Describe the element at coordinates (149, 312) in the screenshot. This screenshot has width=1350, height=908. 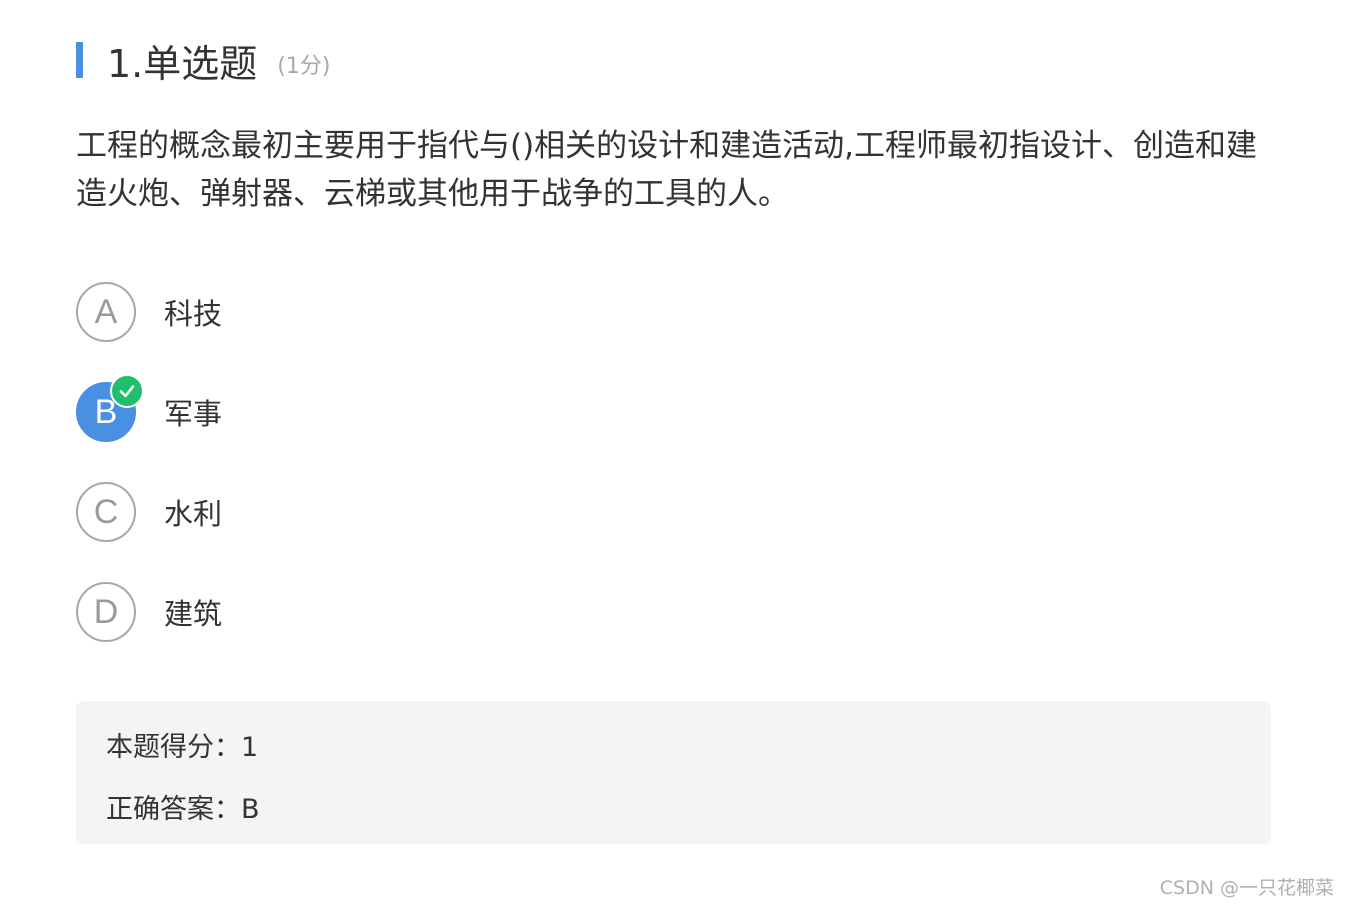
I see `option-a: A 科技` at that location.